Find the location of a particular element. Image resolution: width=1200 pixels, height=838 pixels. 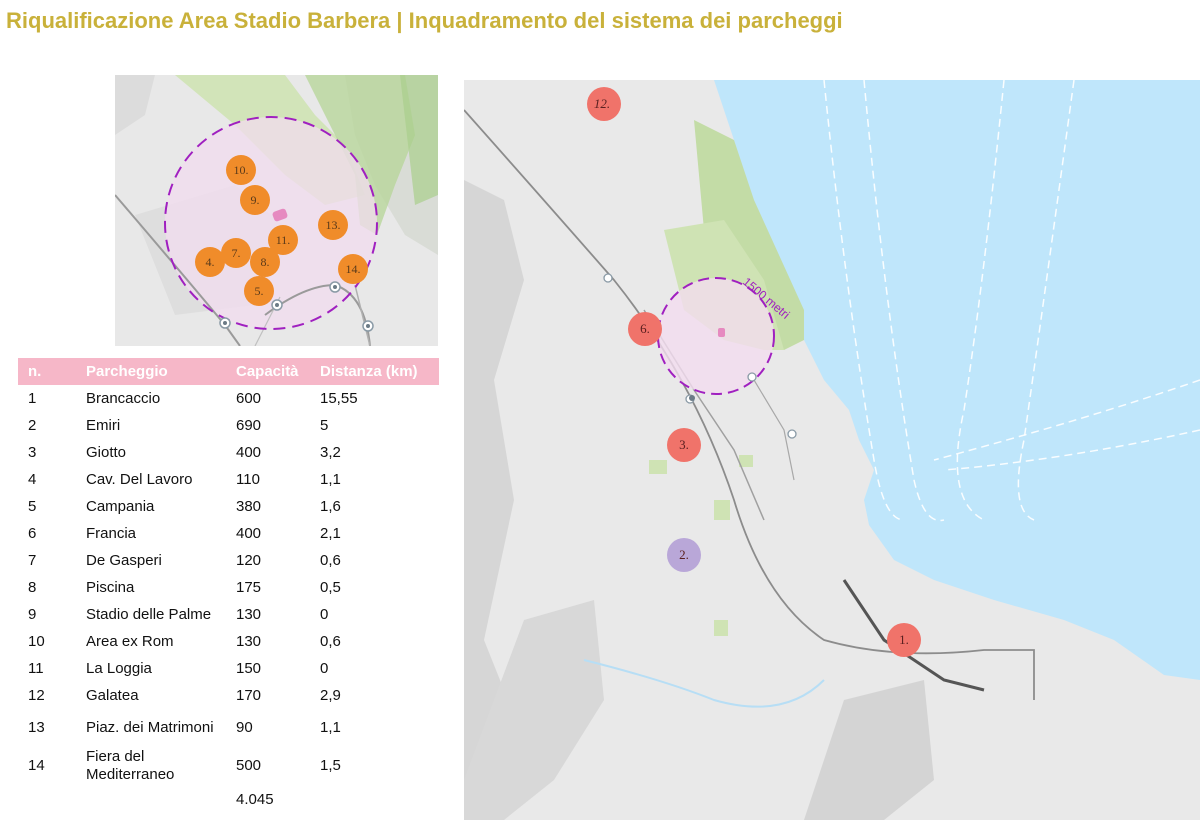

table-row: 7 De Gasperi 120 0,6 is located at coordinates (228, 560).